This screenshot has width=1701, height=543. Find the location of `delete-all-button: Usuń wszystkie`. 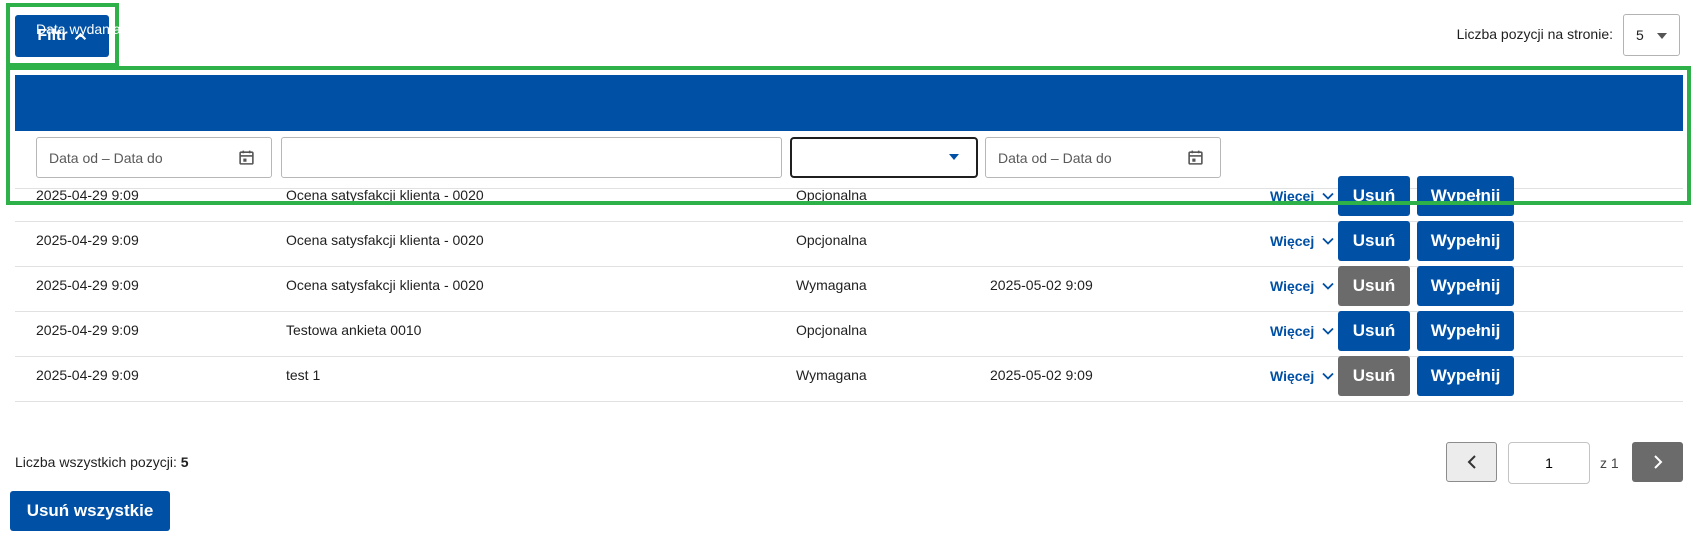

delete-all-button: Usuń wszystkie is located at coordinates (90, 511).